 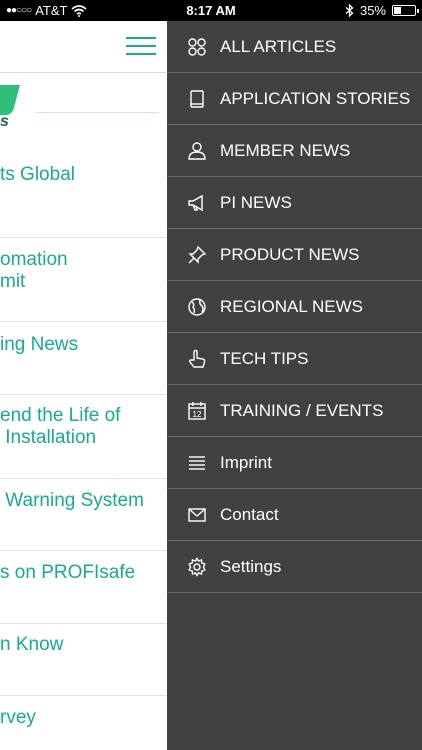 I want to click on bluetooth-icon, so click(x=349, y=10).